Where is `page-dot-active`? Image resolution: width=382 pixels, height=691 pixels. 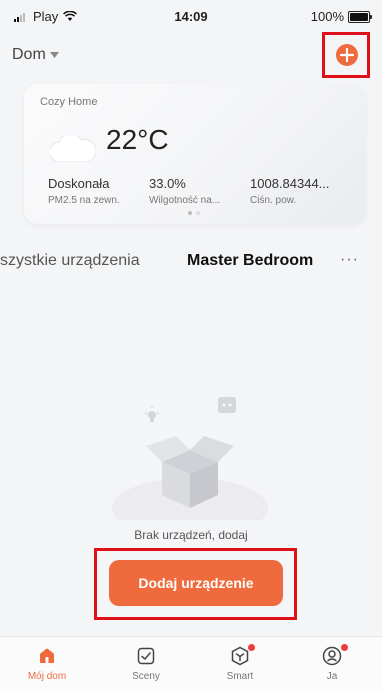
page-dot-active is located at coordinates (190, 213).